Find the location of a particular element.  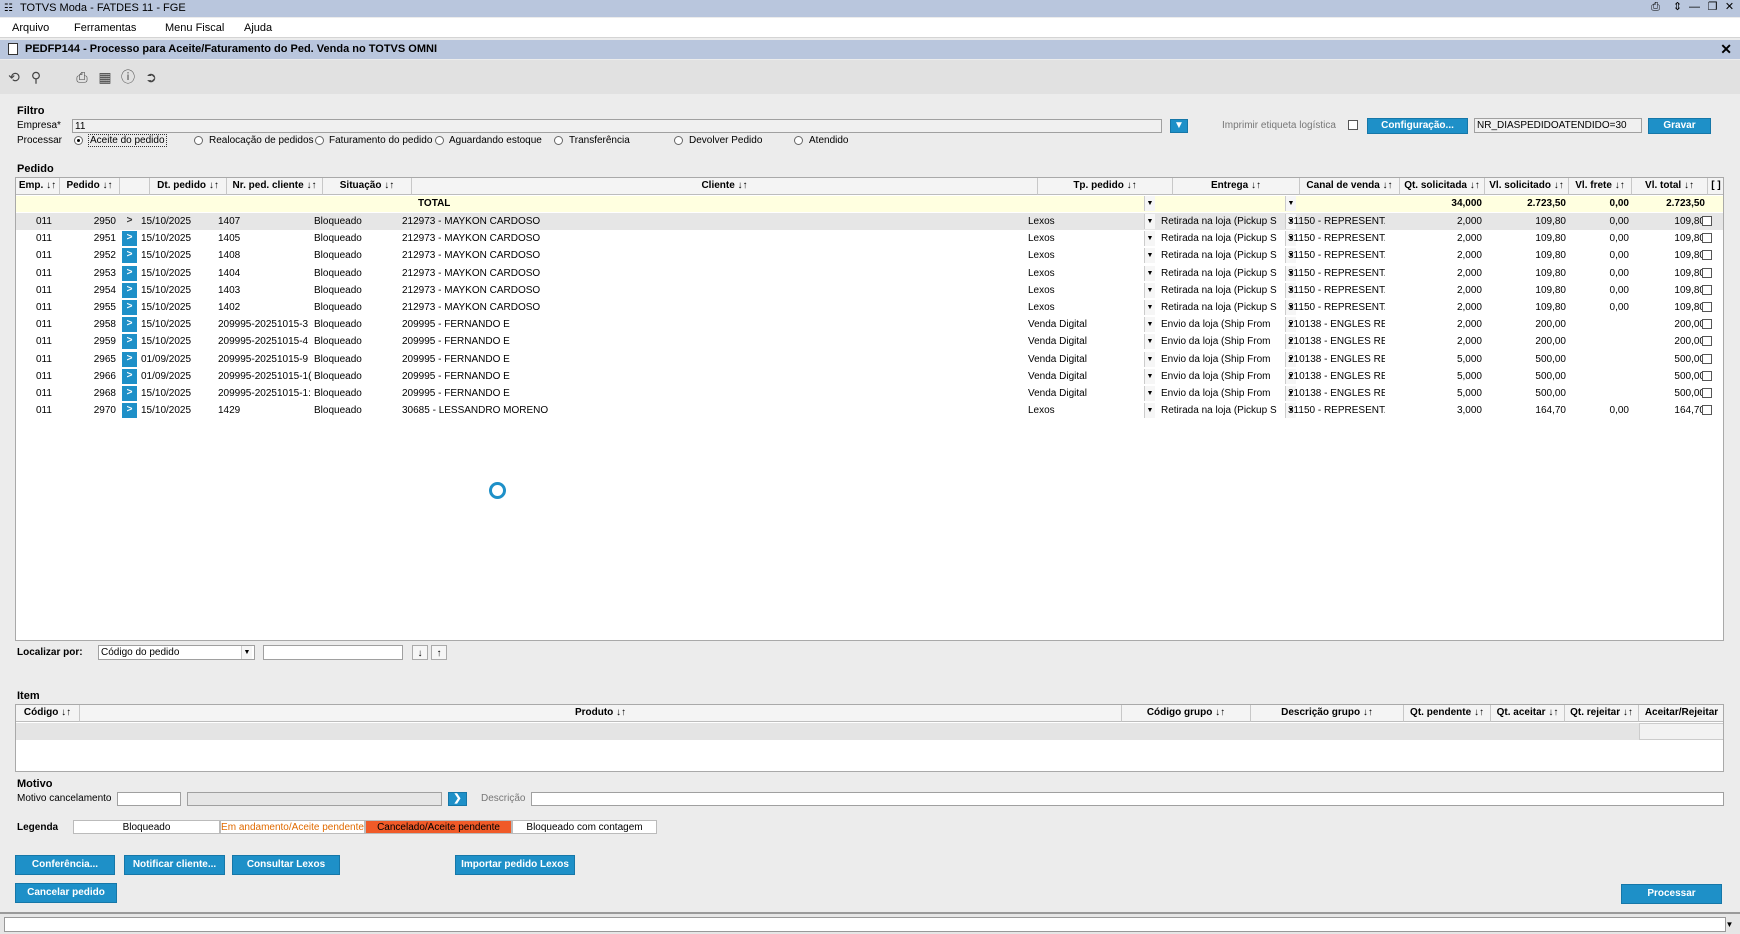

status-dropdown-icon: ▼ is located at coordinates (1729, 925).